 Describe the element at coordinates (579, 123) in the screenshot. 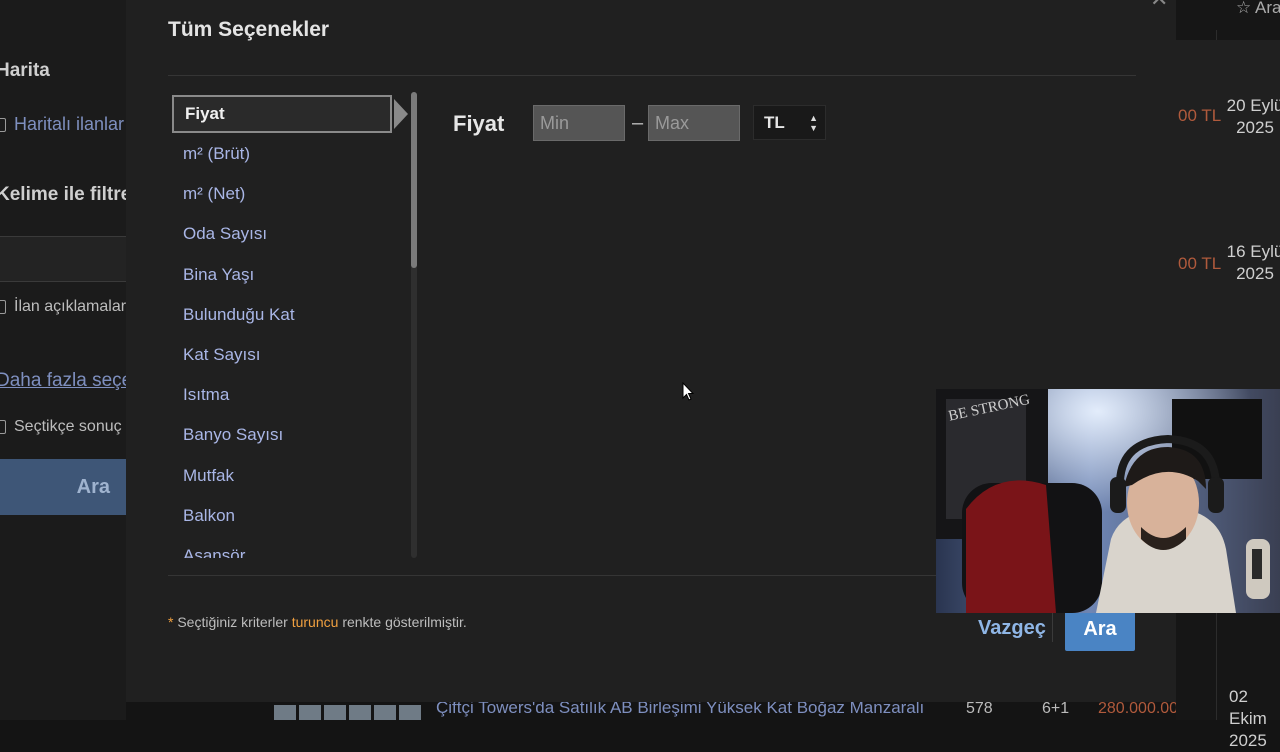

I see `price-min-input` at that location.